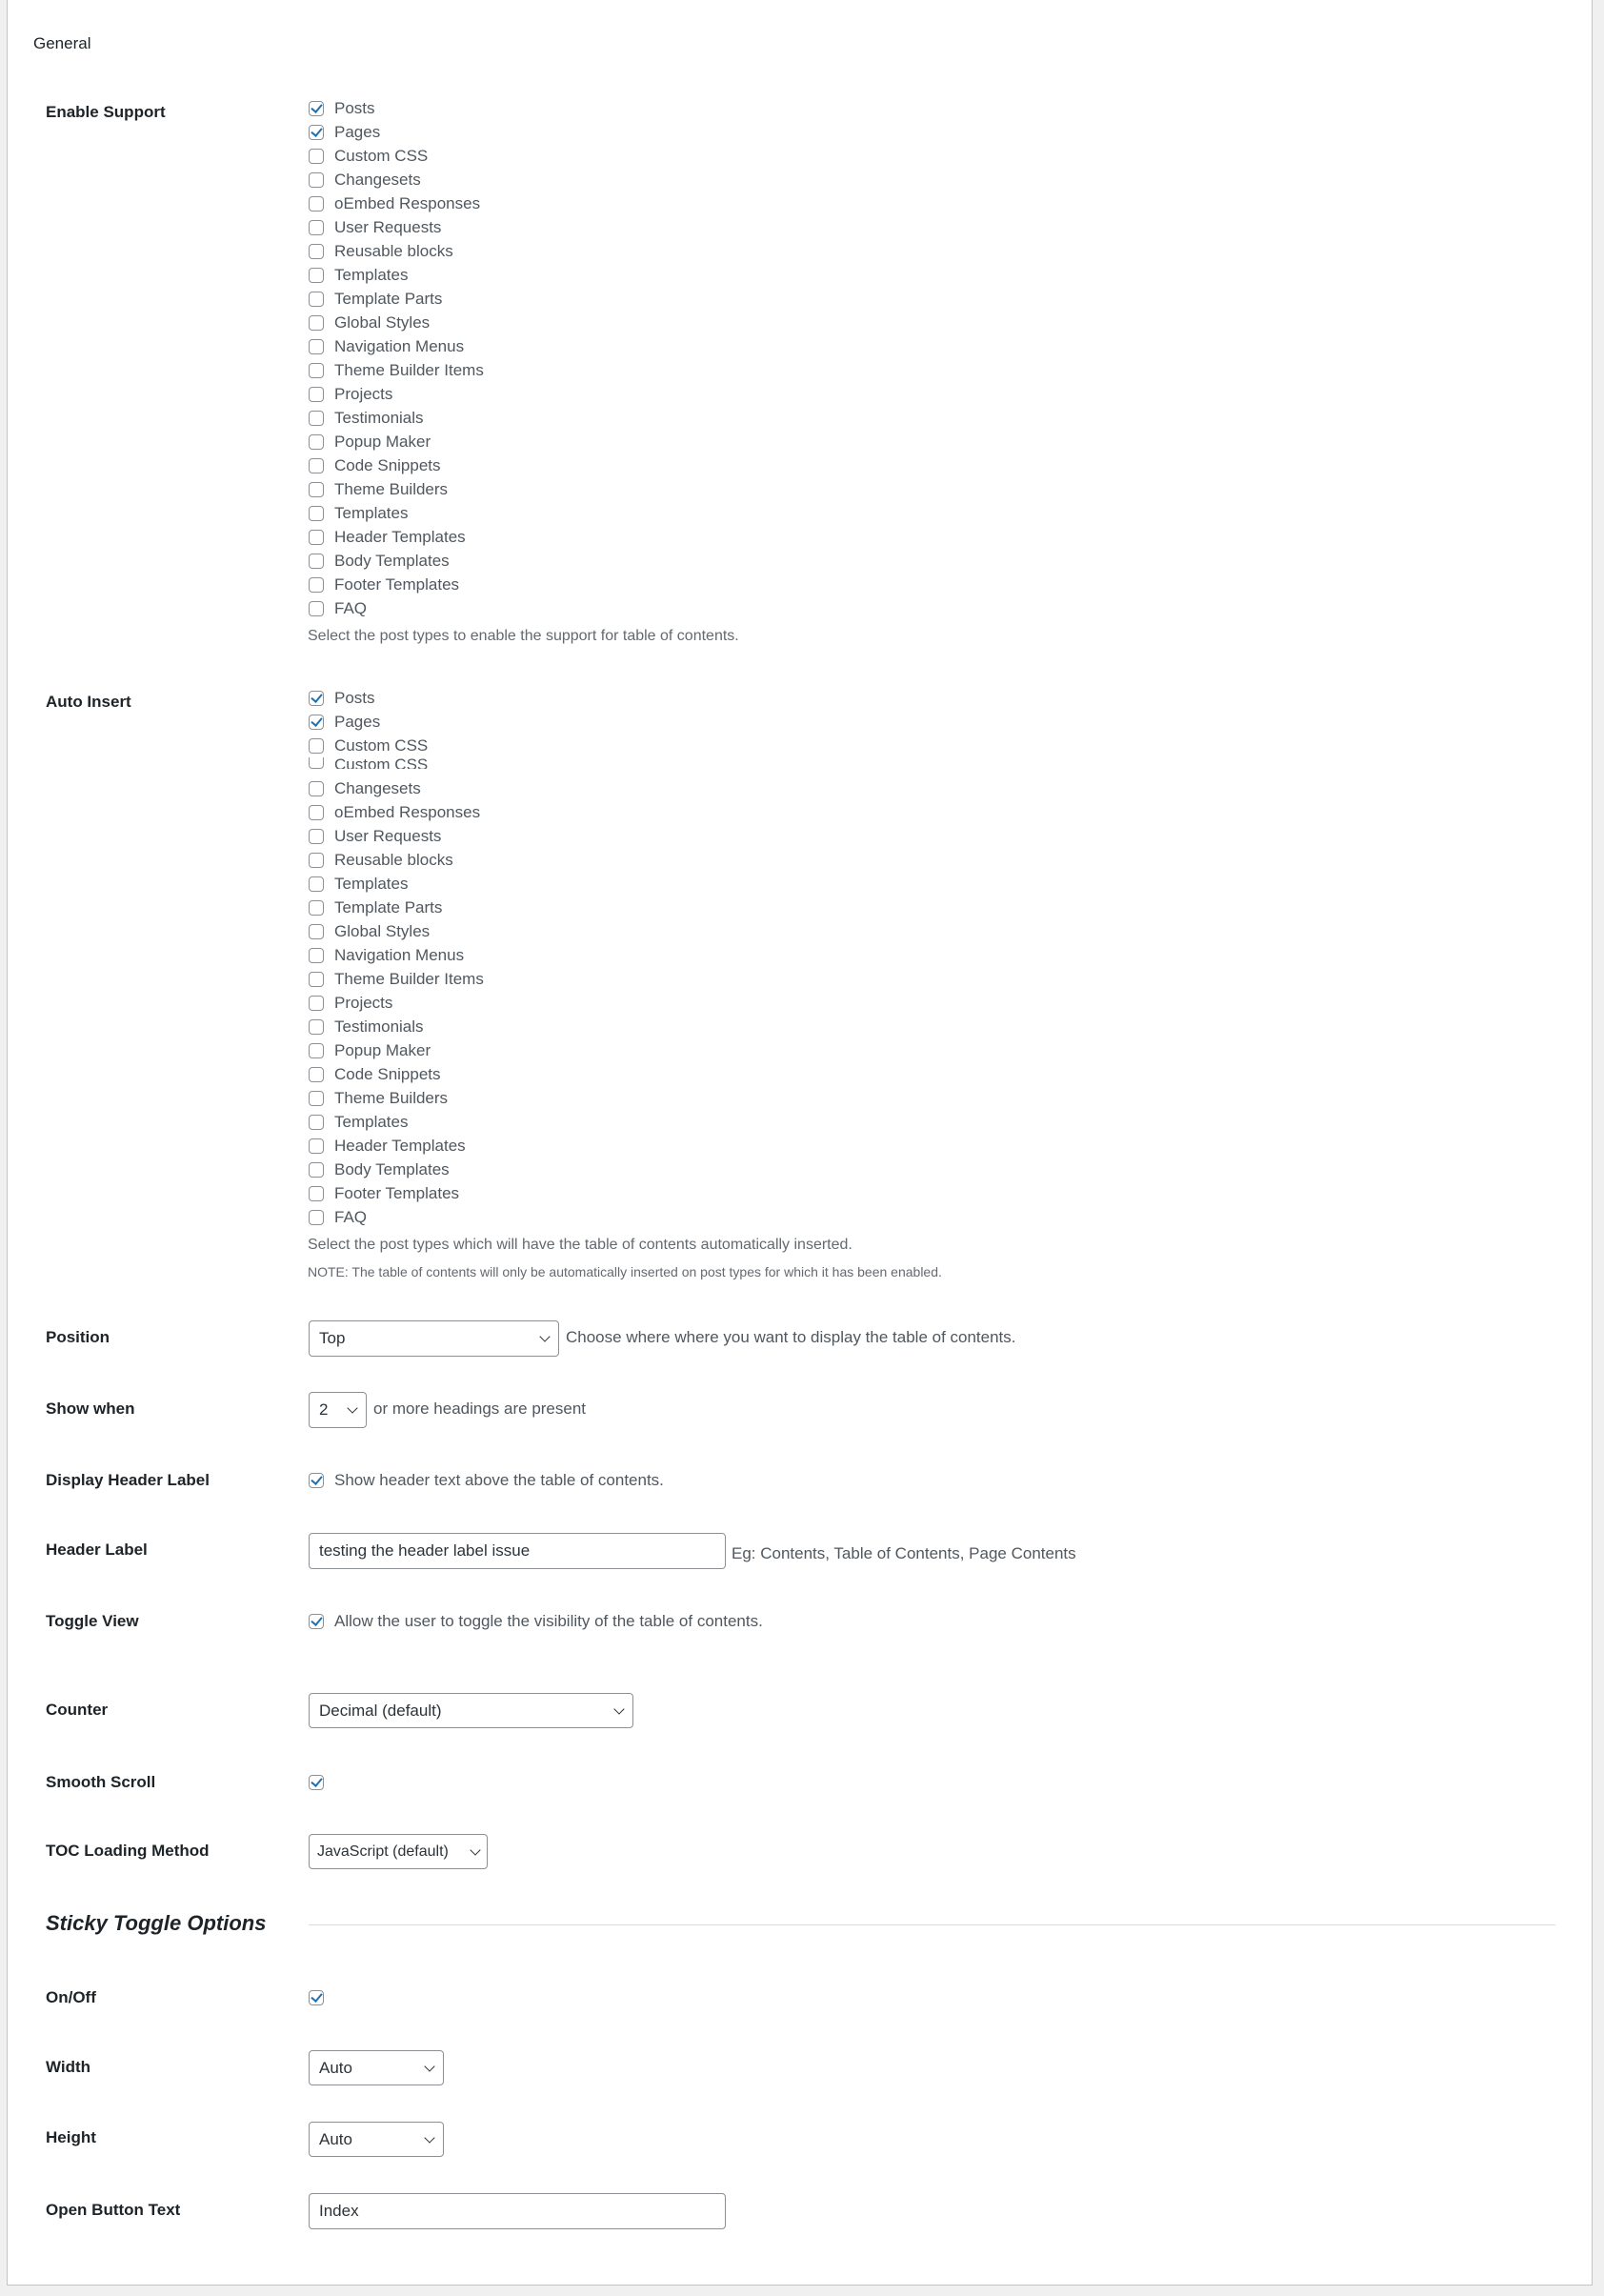 The height and width of the screenshot is (2296, 1604). Describe the element at coordinates (398, 1851) in the screenshot. I see `toc-loading-select: JavaScript (default)` at that location.